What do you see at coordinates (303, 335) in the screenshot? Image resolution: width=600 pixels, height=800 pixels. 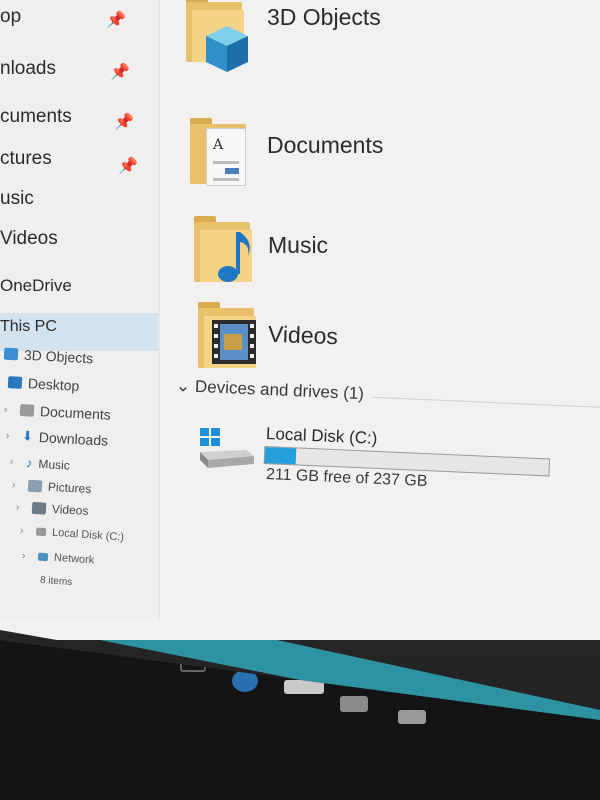 I see `folder-label: Videos` at bounding box center [303, 335].